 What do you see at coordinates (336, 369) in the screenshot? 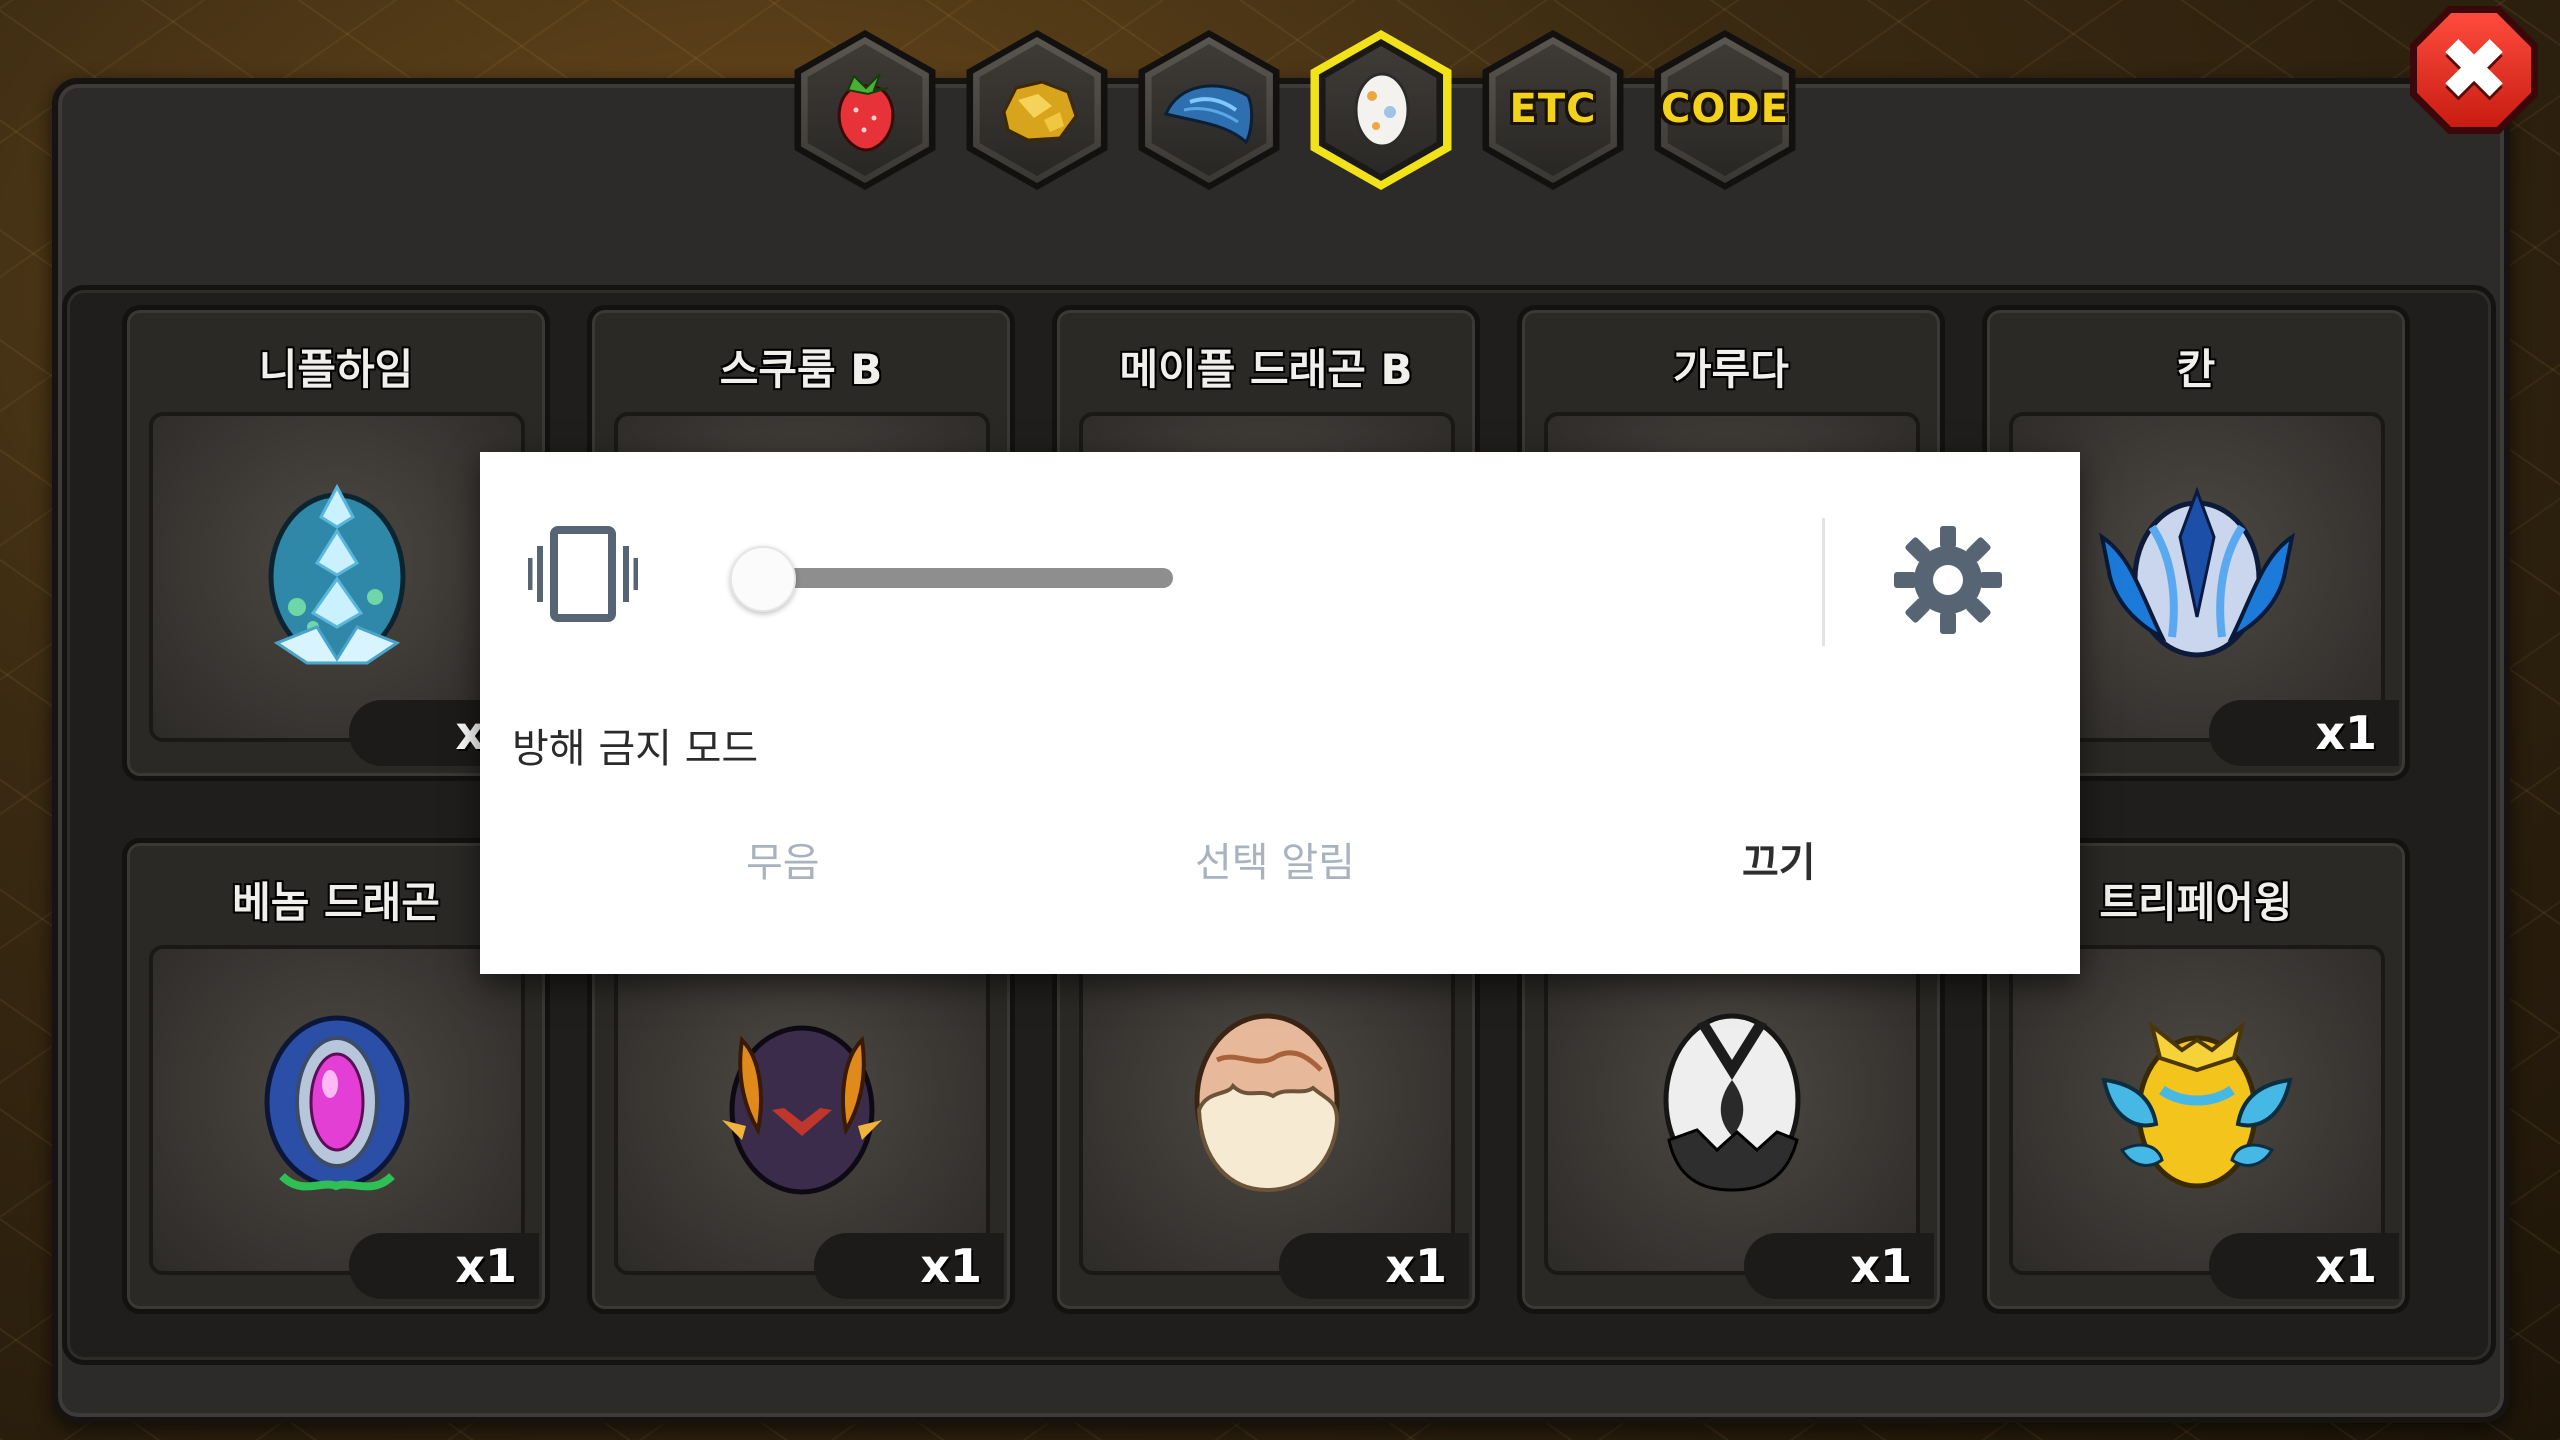
I see `egg-name: 니플하임` at bounding box center [336, 369].